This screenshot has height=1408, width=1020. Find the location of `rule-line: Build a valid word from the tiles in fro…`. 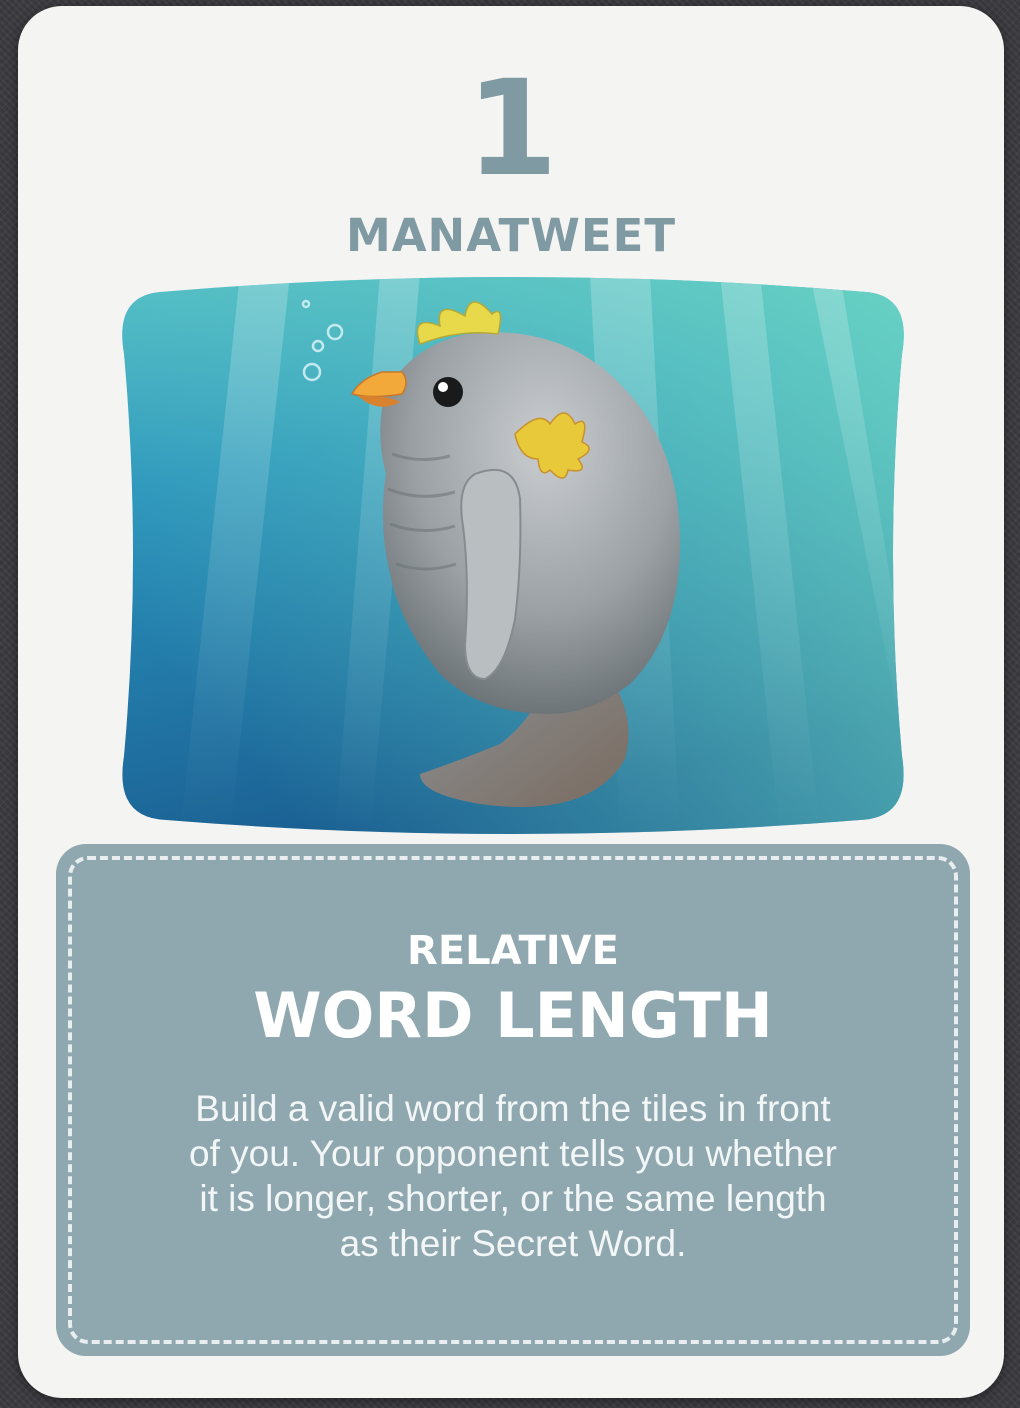

rule-line: Build a valid word from the tiles in fro… is located at coordinates (513, 1108).